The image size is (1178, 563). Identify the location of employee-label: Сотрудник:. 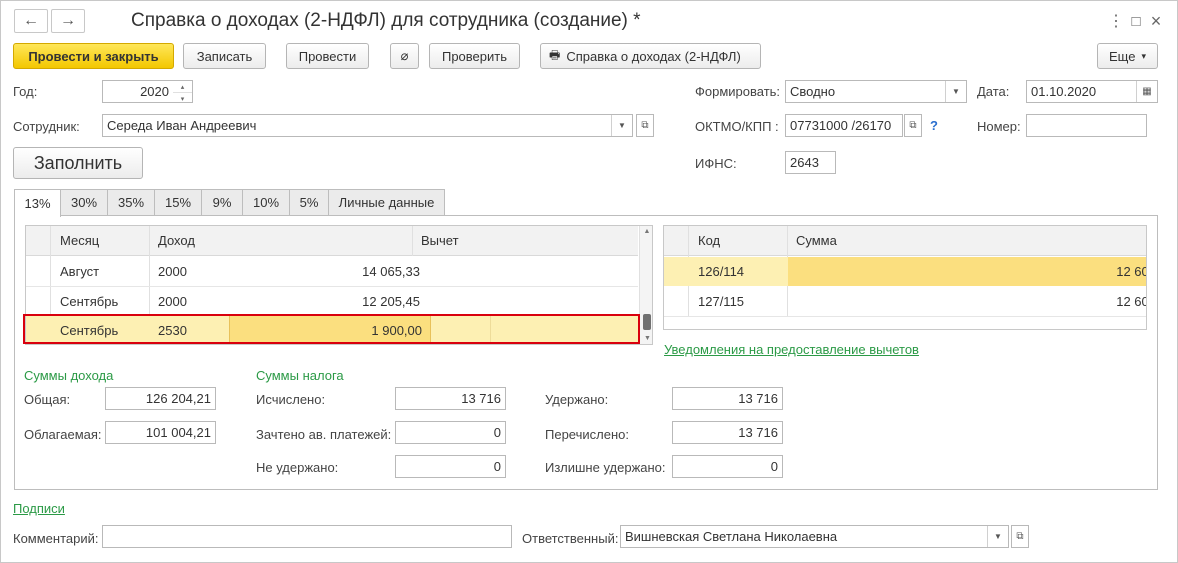
(46, 126).